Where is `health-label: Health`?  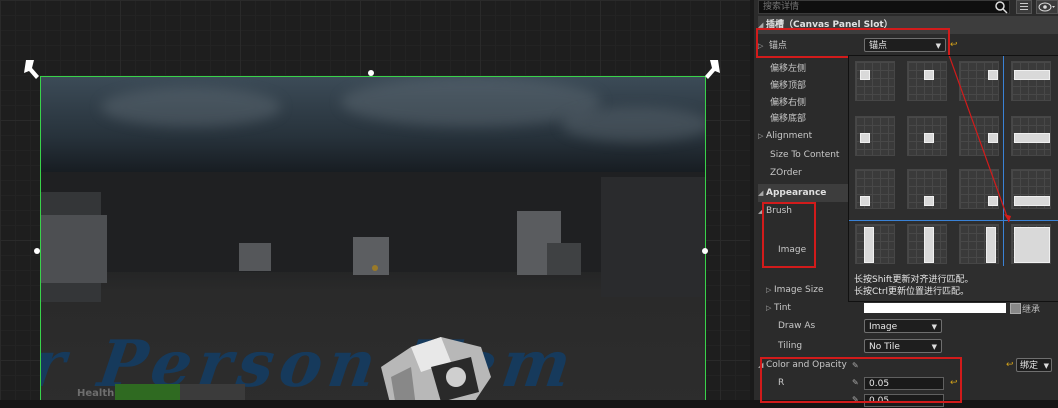
health-label: Health is located at coordinates (96, 393).